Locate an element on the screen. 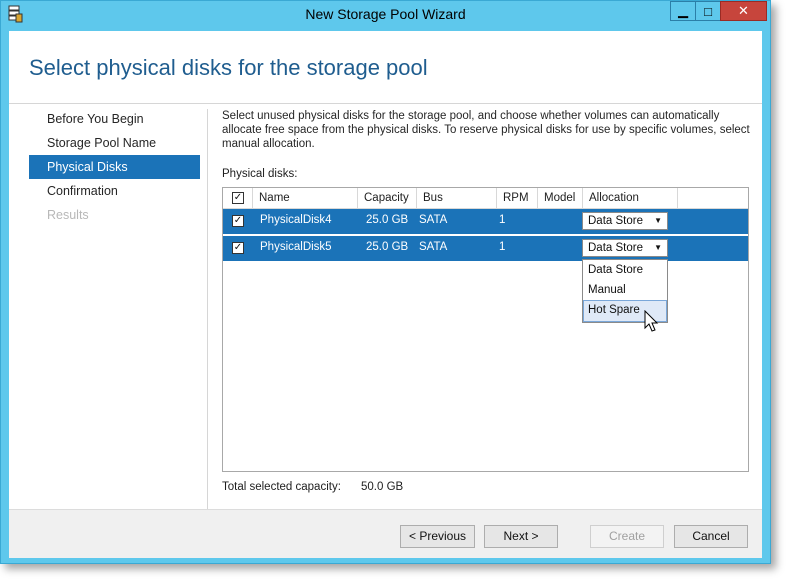 The image size is (788, 580). total-capacity-label: Total selected capacity: is located at coordinates (281, 487).